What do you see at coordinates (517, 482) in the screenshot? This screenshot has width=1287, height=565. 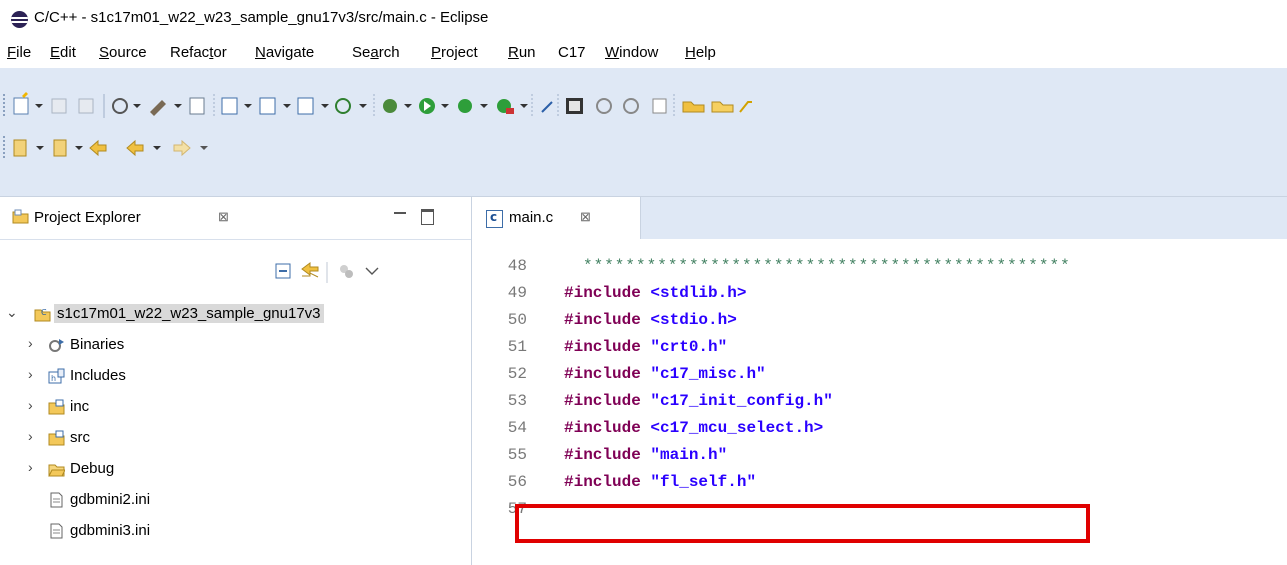 I see `line-number: 56` at bounding box center [517, 482].